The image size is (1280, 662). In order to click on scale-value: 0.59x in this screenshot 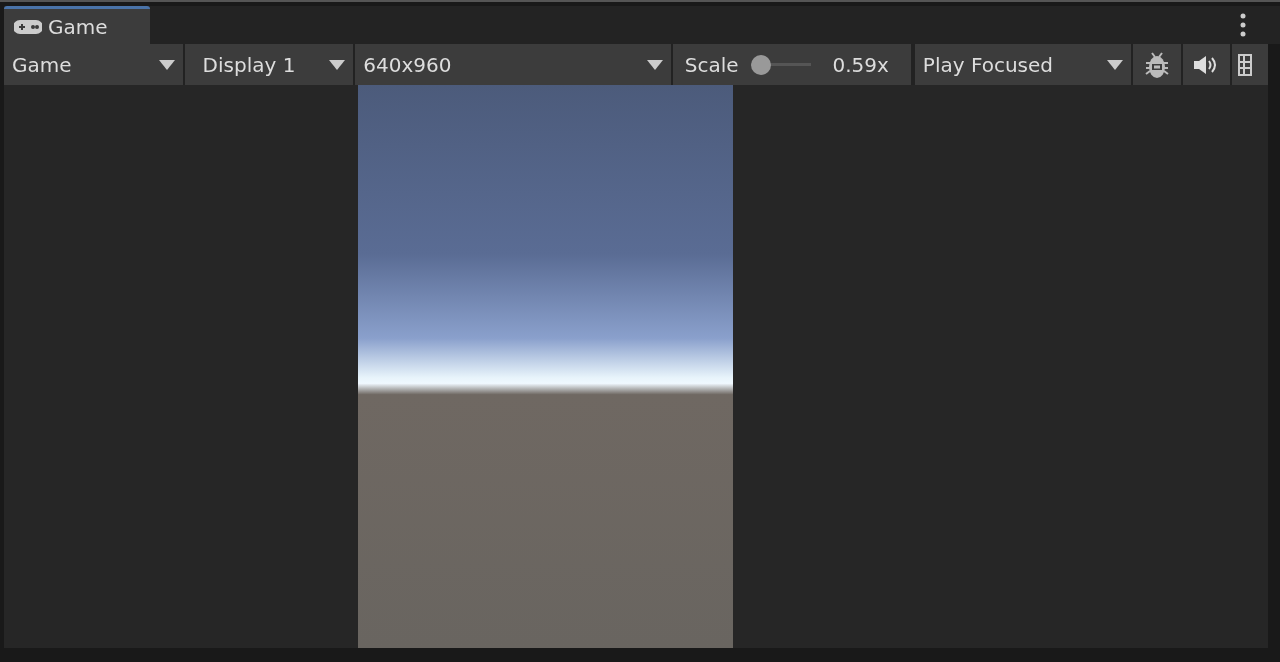, I will do `click(860, 64)`.